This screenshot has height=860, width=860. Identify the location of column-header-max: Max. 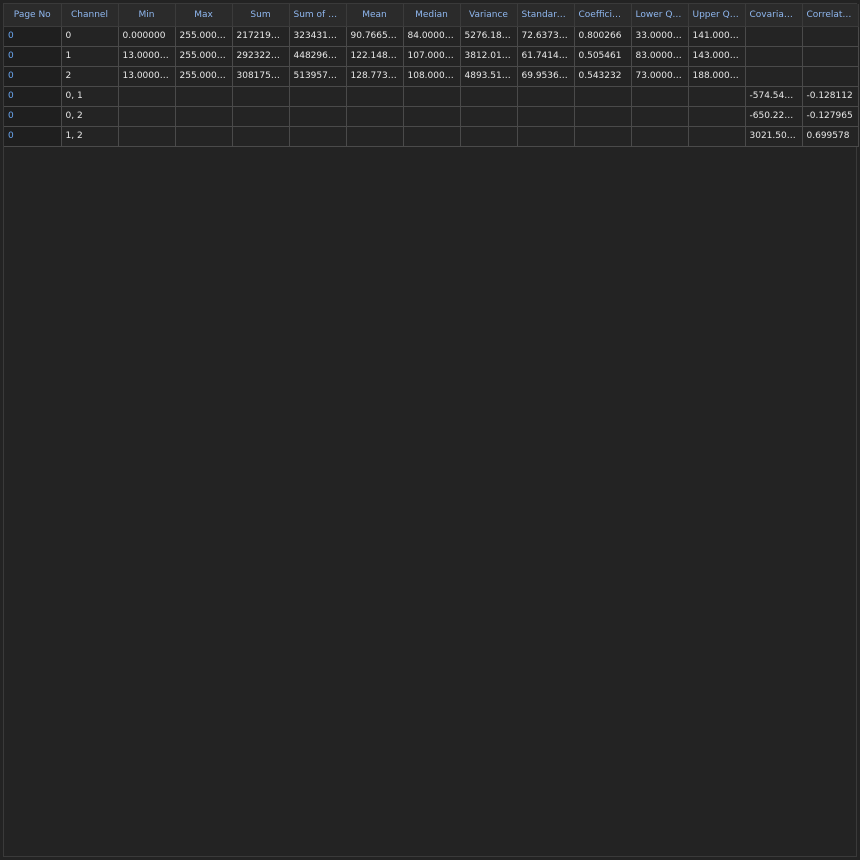
(204, 15).